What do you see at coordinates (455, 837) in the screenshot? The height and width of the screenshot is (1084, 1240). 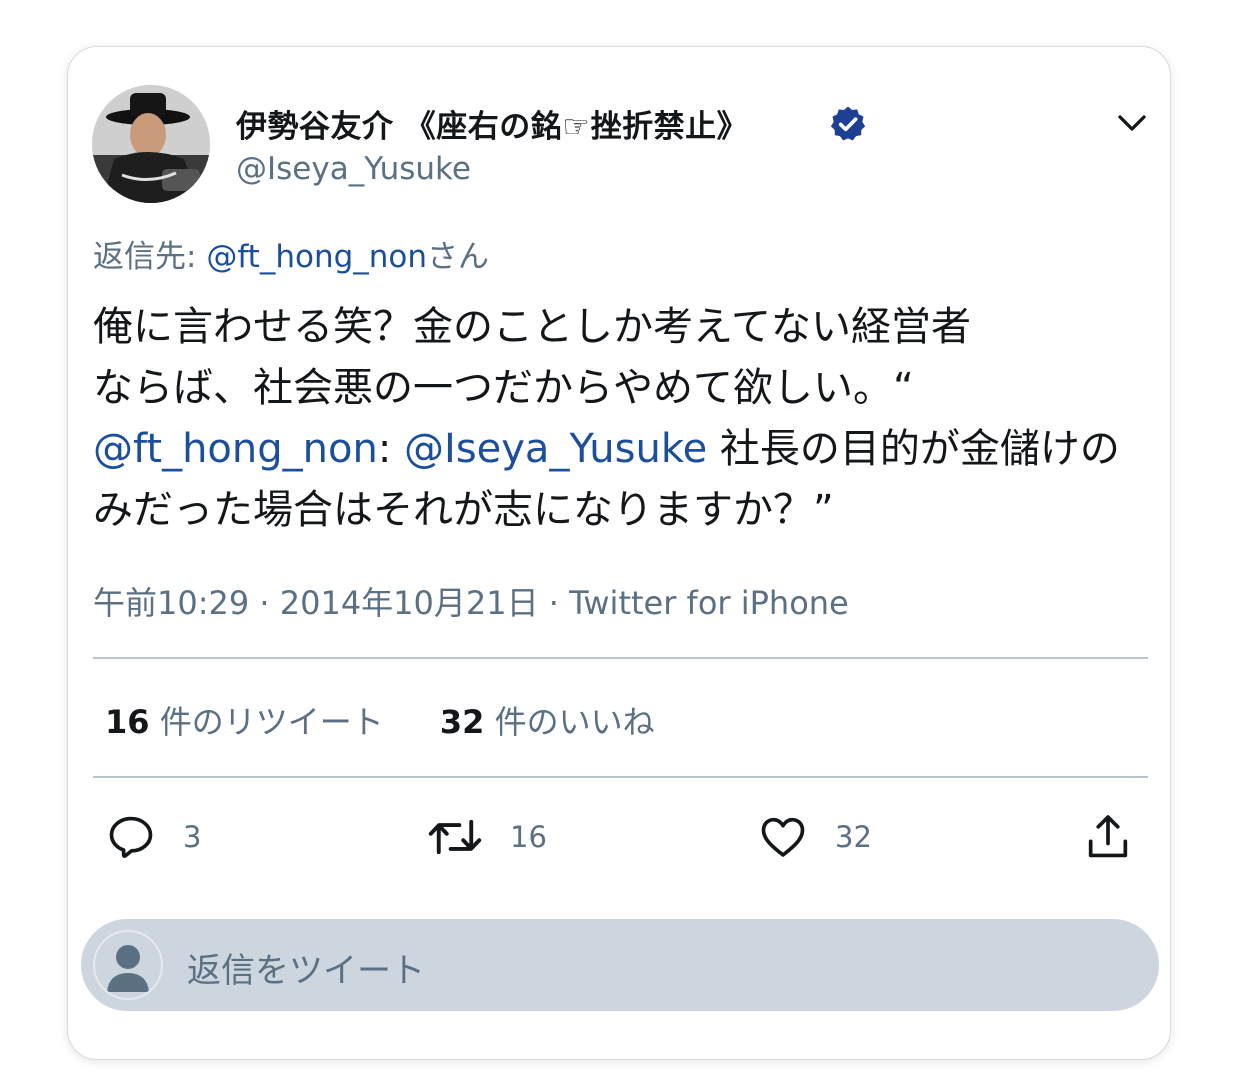 I see `retweet-icon` at bounding box center [455, 837].